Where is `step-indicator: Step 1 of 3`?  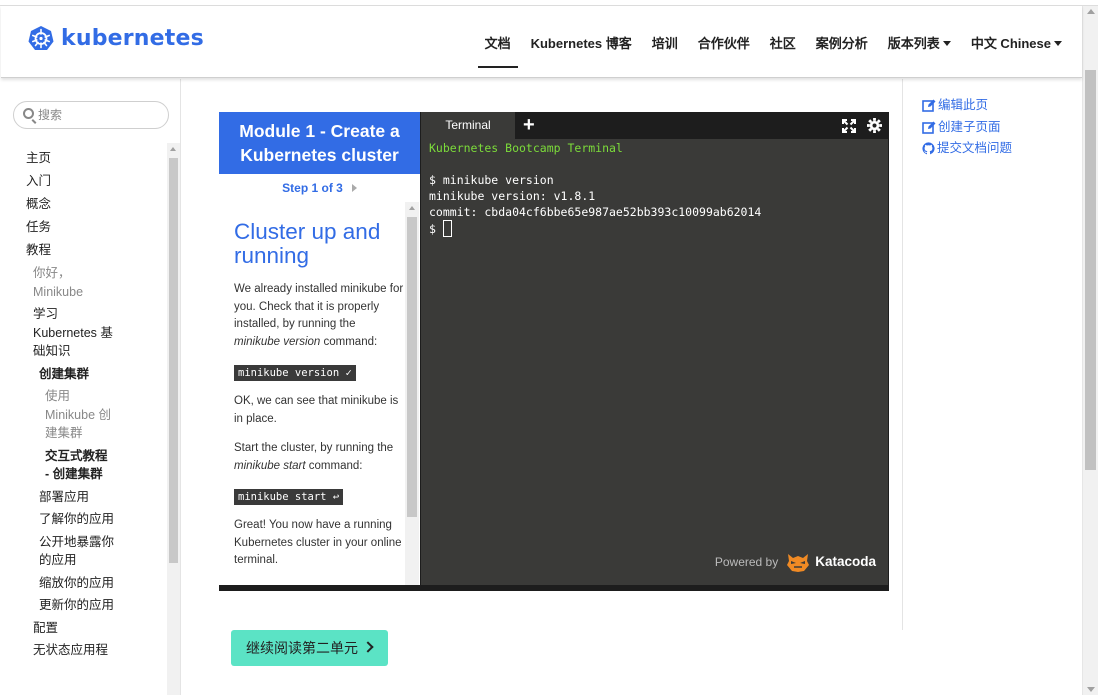 step-indicator: Step 1 of 3 is located at coordinates (319, 188).